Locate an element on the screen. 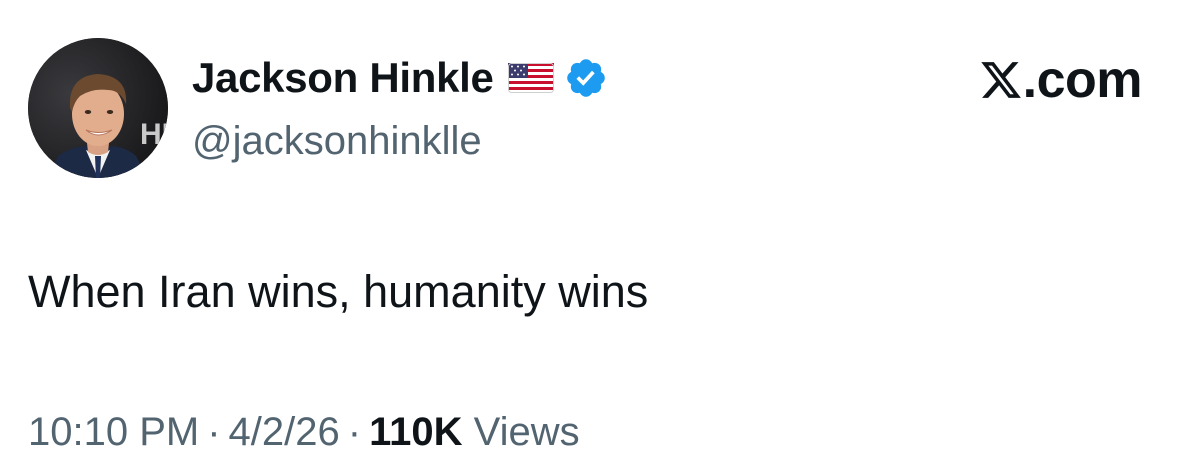 The image size is (1200, 474). tweet-text: When Iran wins, humanity wins is located at coordinates (338, 291).